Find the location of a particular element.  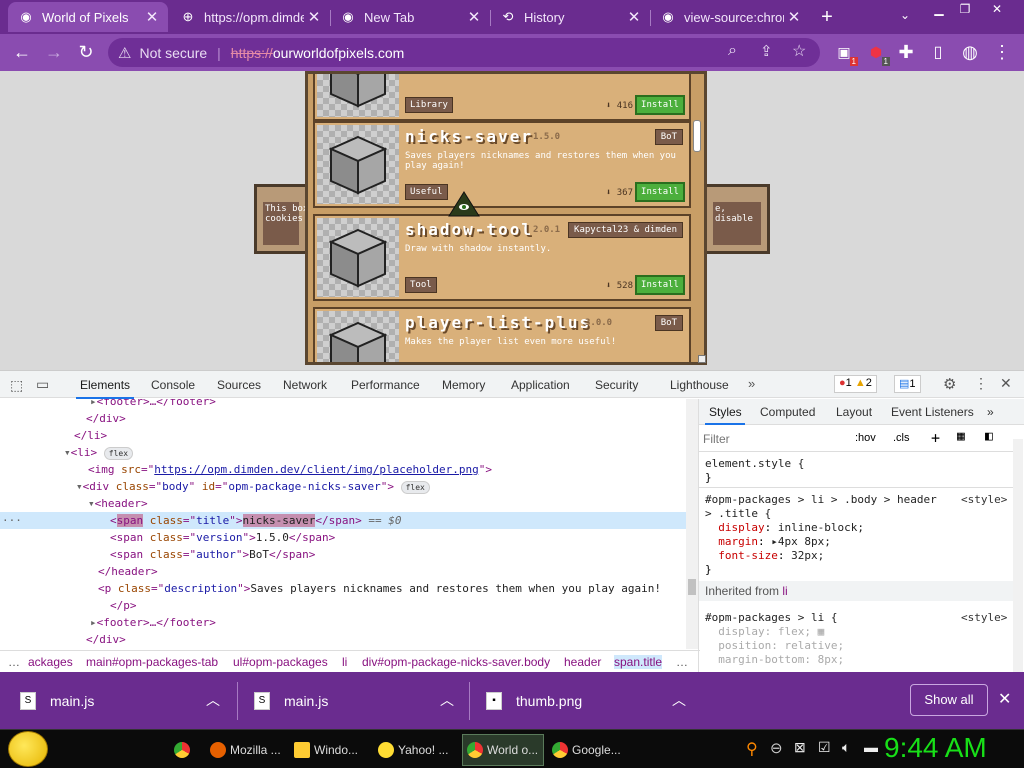

more-options-icon: ⋮ is located at coordinates (981, 383).